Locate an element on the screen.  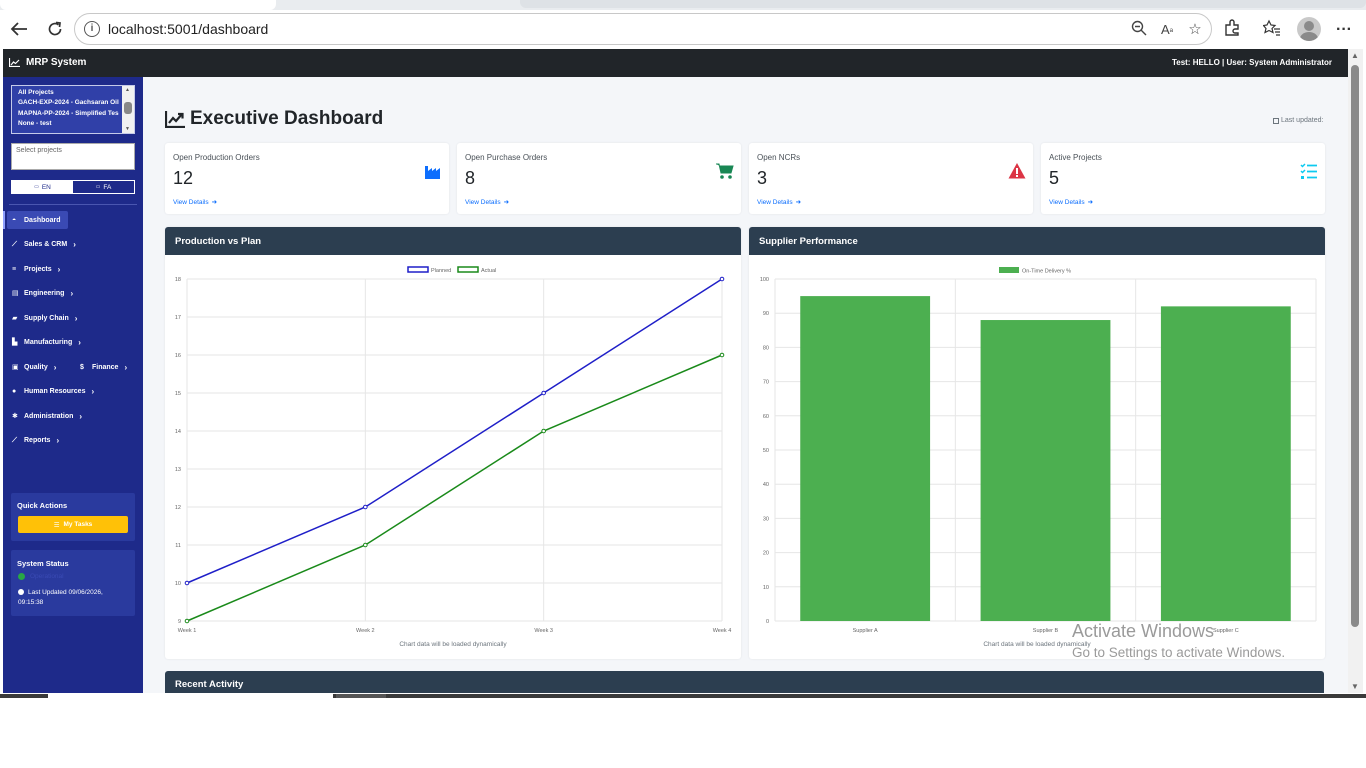
page-scroll-thumb is located at coordinates (1355, 346).